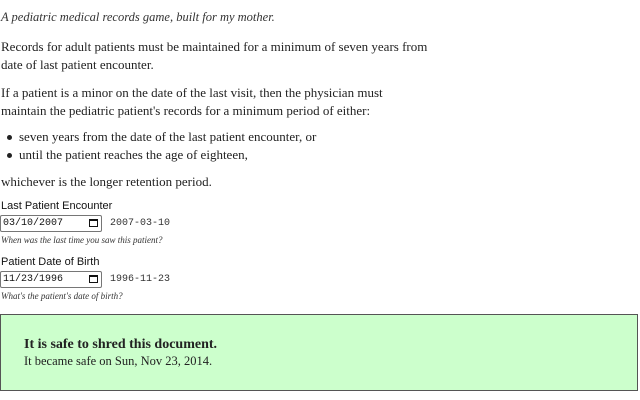 This screenshot has height=400, width=640. I want to click on result-title: It is safe to shred this document., so click(121, 344).